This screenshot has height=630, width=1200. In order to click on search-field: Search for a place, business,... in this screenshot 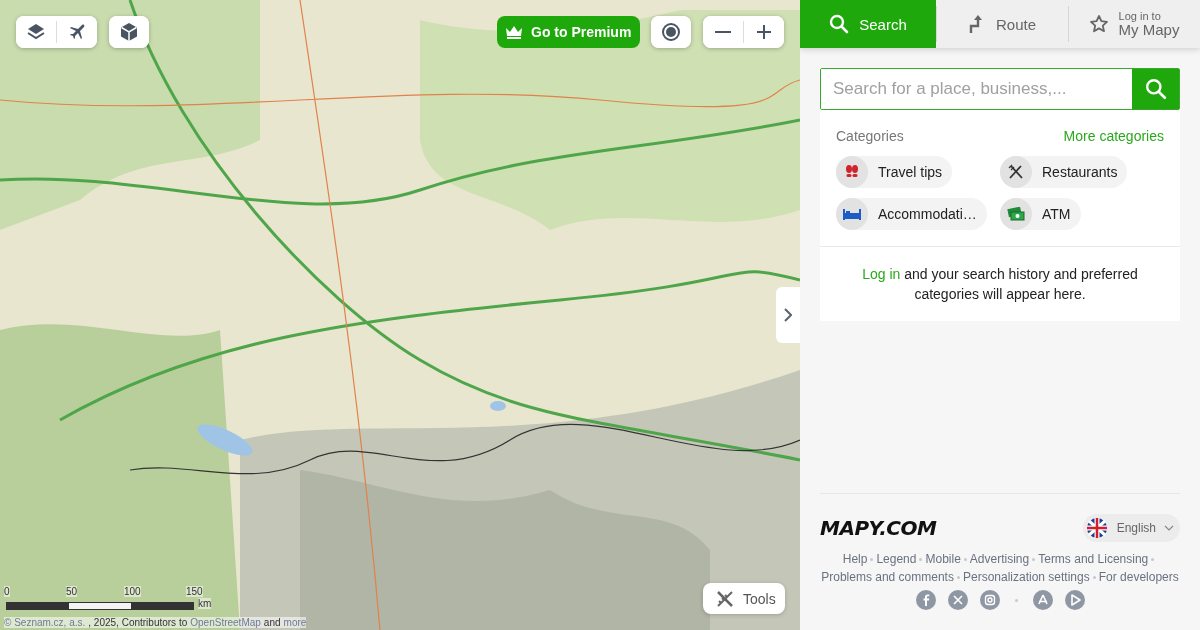, I will do `click(1000, 89)`.